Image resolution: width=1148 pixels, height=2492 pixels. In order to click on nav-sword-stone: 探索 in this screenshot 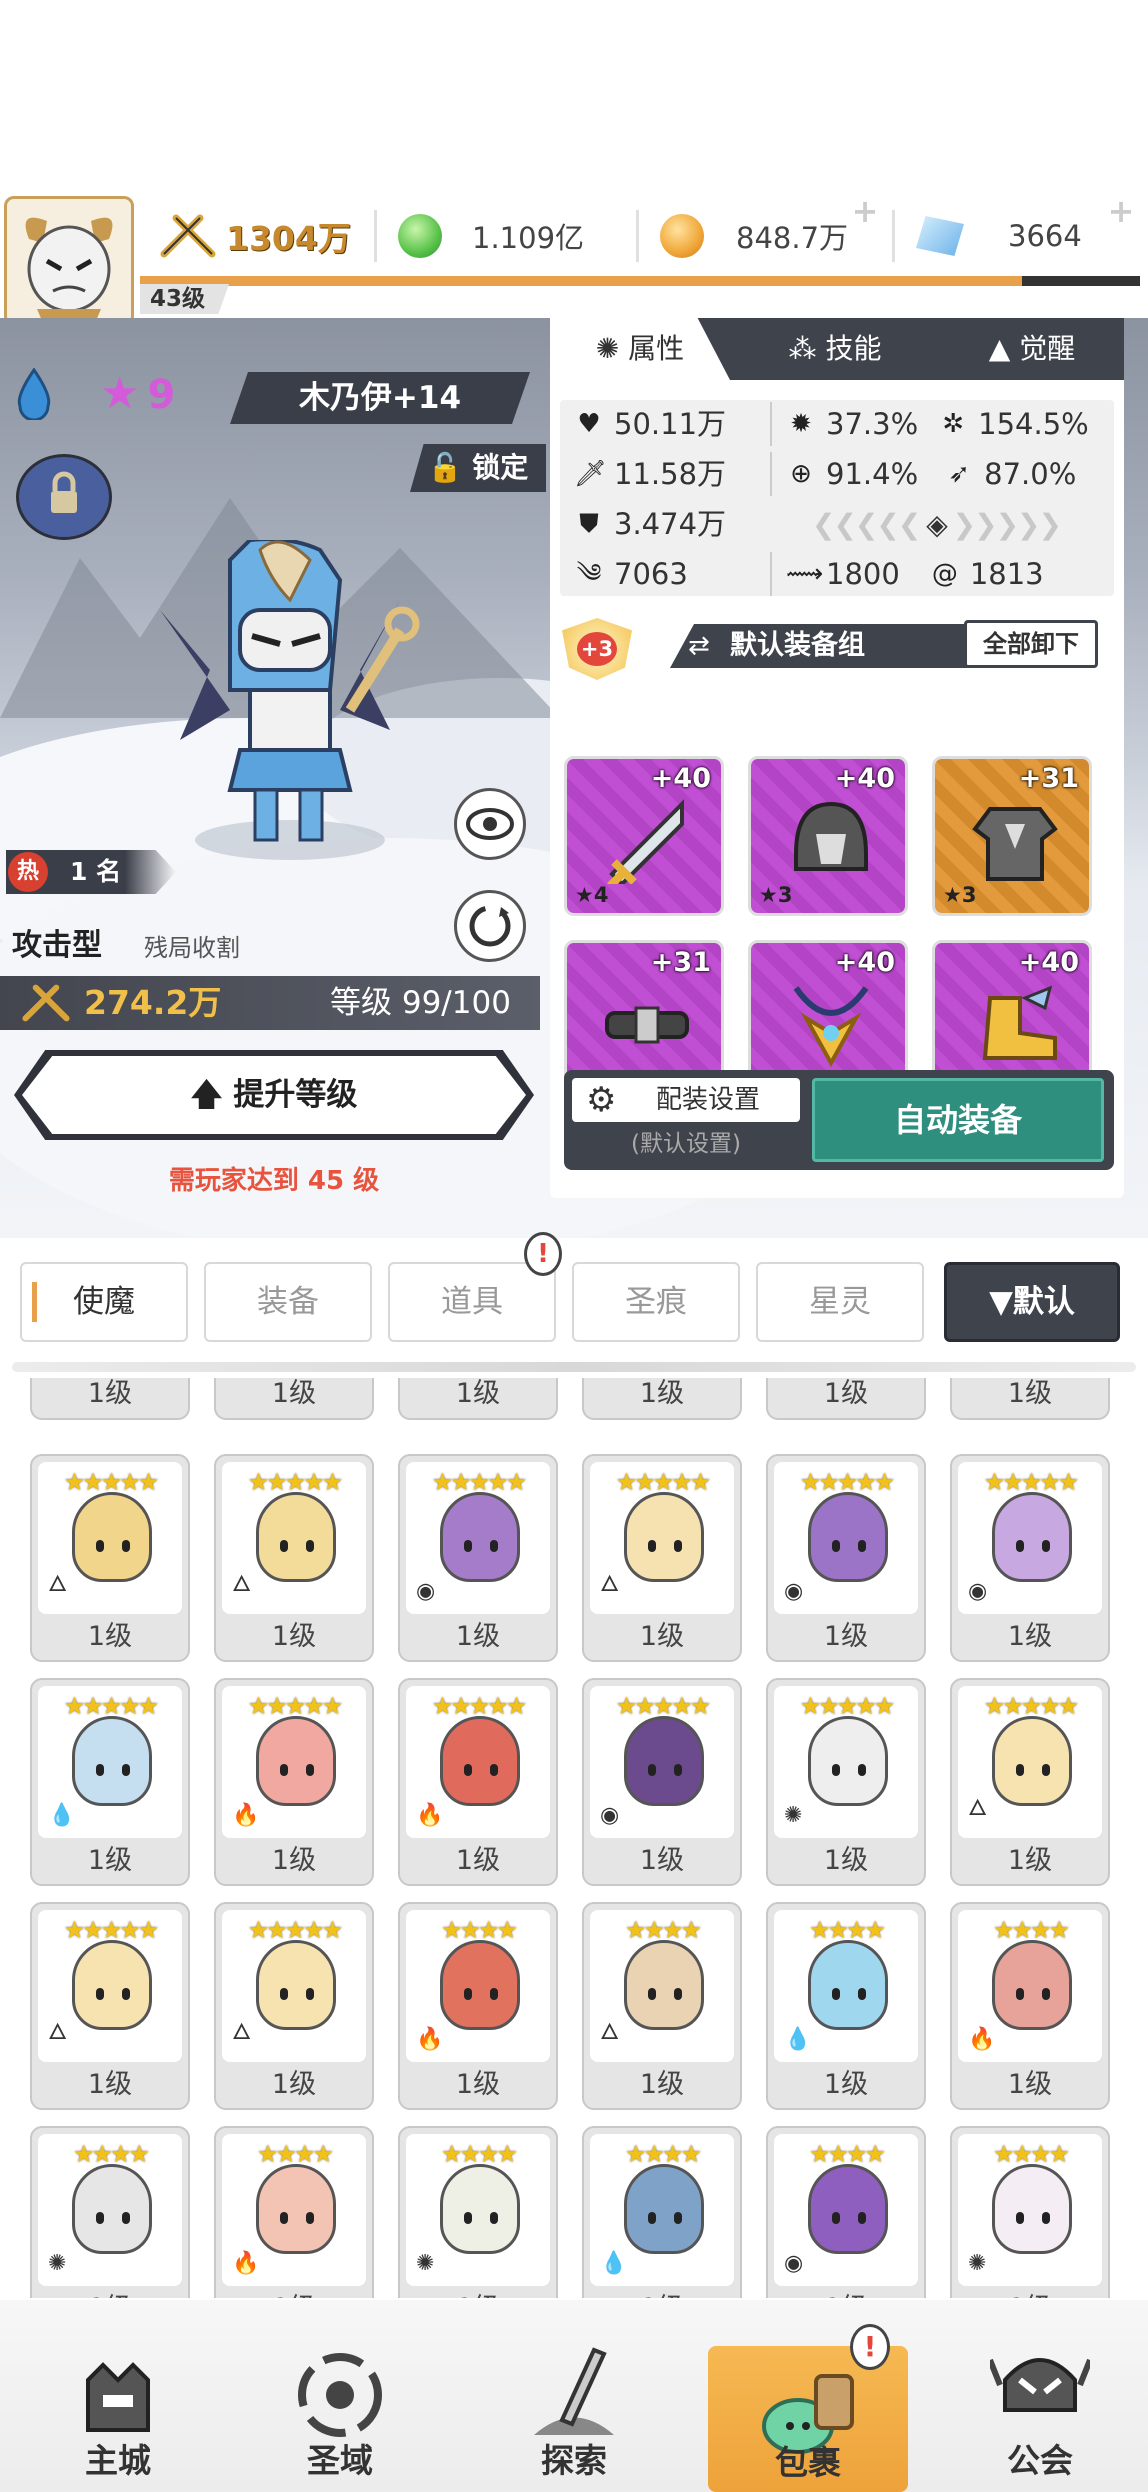, I will do `click(574, 2410)`.